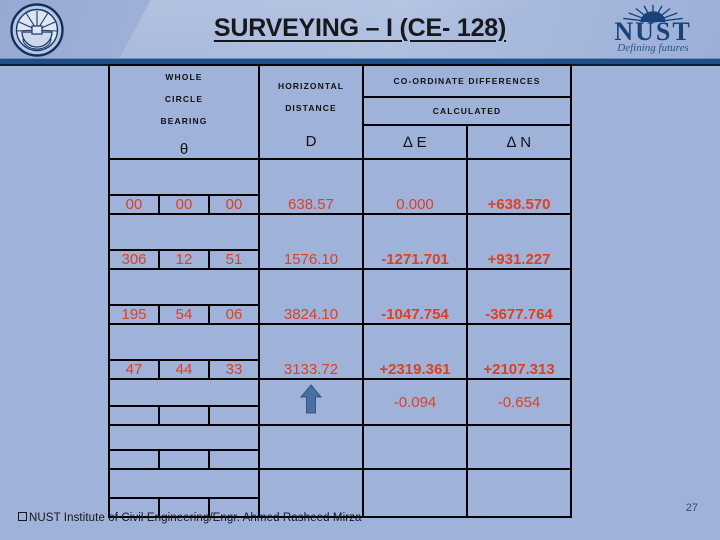  I want to click on bearing-seconds: 00, so click(233, 204).